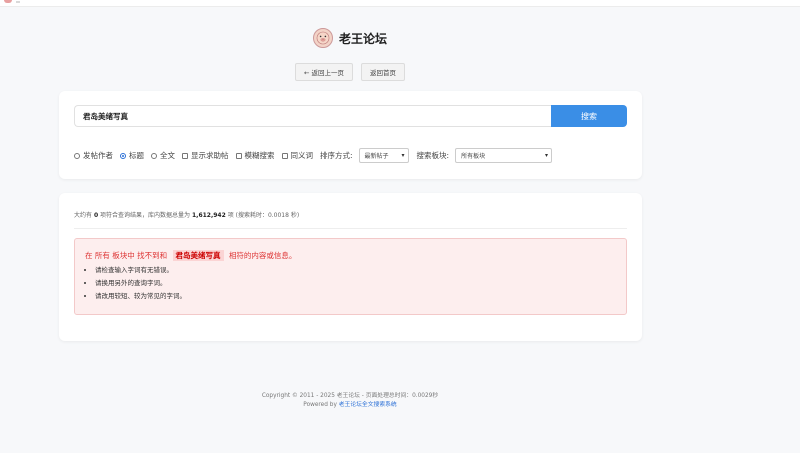 The height and width of the screenshot is (453, 800). I want to click on site-header: 老王论坛, so click(350, 38).